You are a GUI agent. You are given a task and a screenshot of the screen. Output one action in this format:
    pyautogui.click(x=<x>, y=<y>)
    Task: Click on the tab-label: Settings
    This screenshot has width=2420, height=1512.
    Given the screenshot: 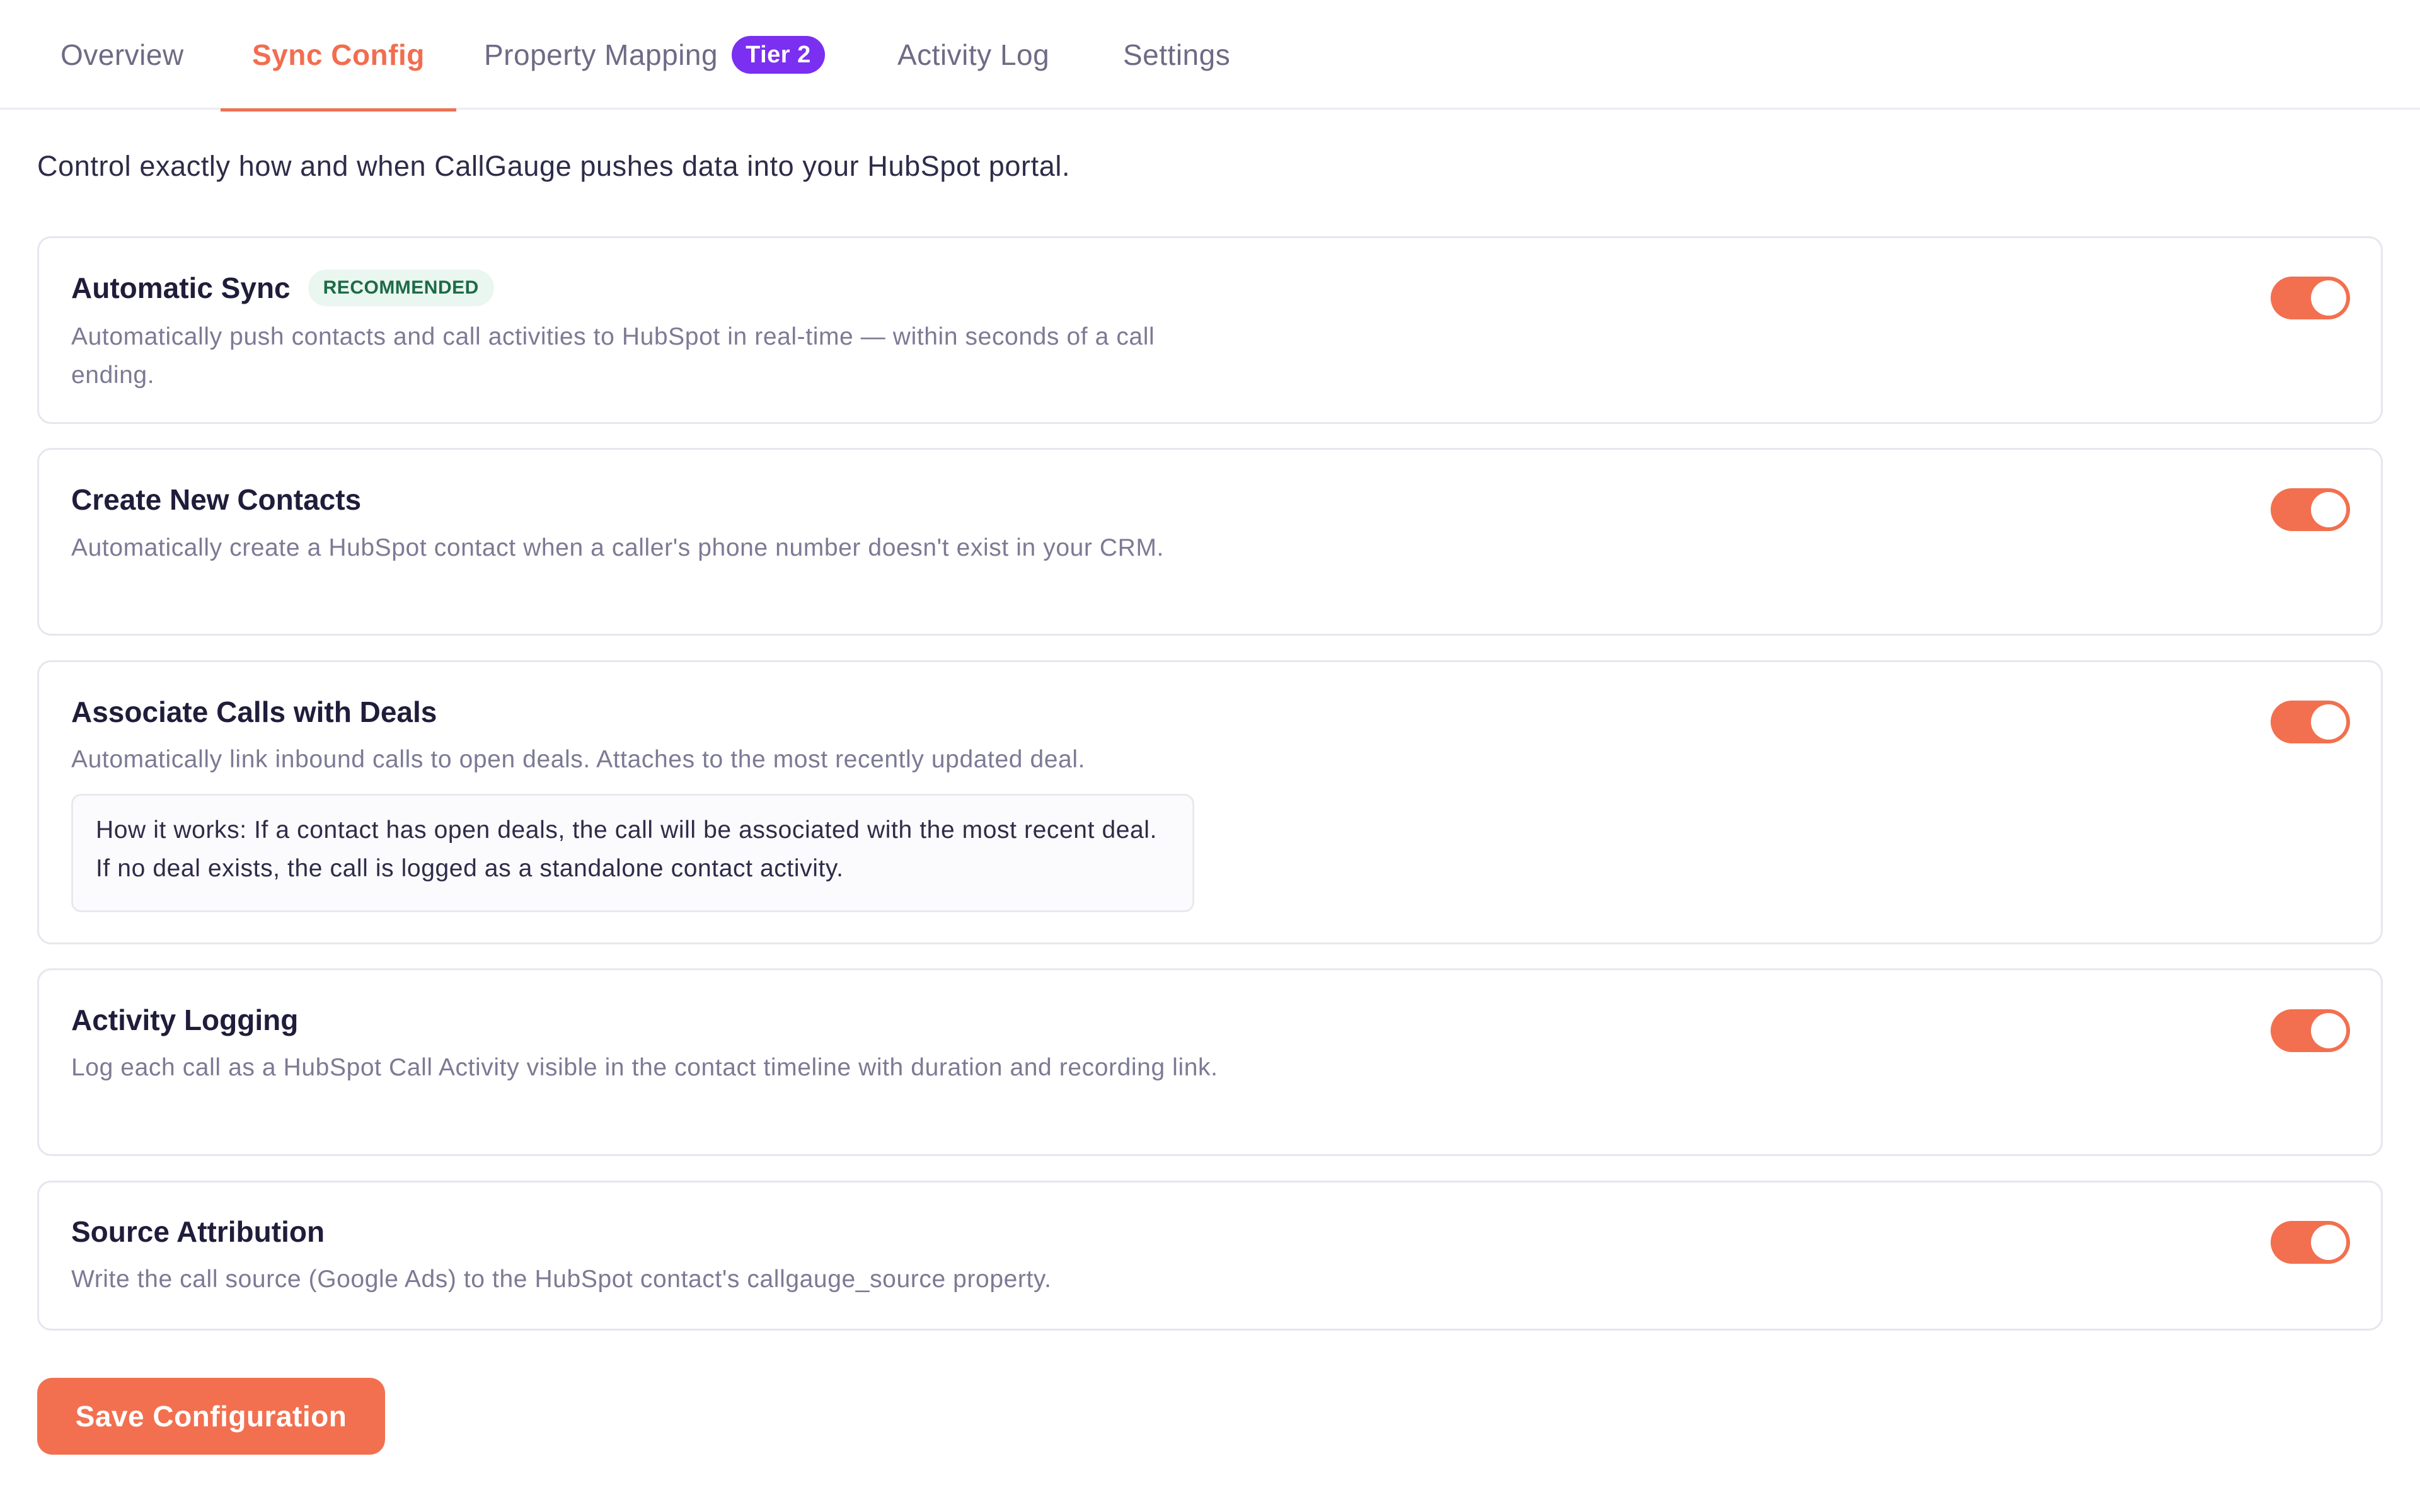 What is the action you would take?
    pyautogui.click(x=1177, y=54)
    